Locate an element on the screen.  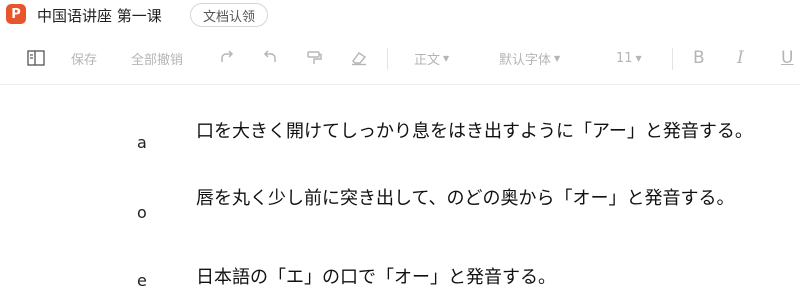
title-bar: P 中国语讲座 第一课 文档认领 is located at coordinates (400, 16).